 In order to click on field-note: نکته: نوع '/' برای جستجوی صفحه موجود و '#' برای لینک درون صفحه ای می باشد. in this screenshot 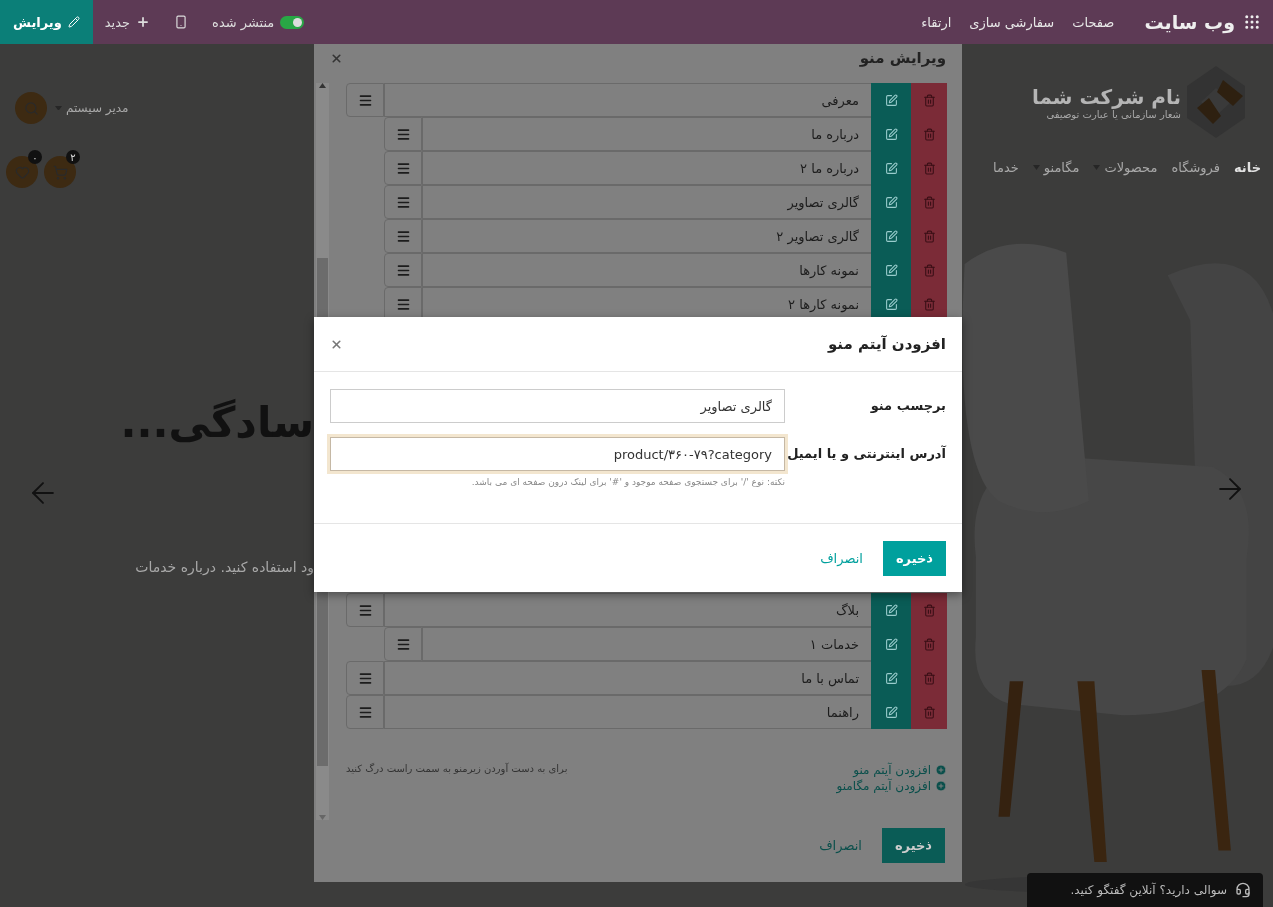, I will do `click(627, 482)`.